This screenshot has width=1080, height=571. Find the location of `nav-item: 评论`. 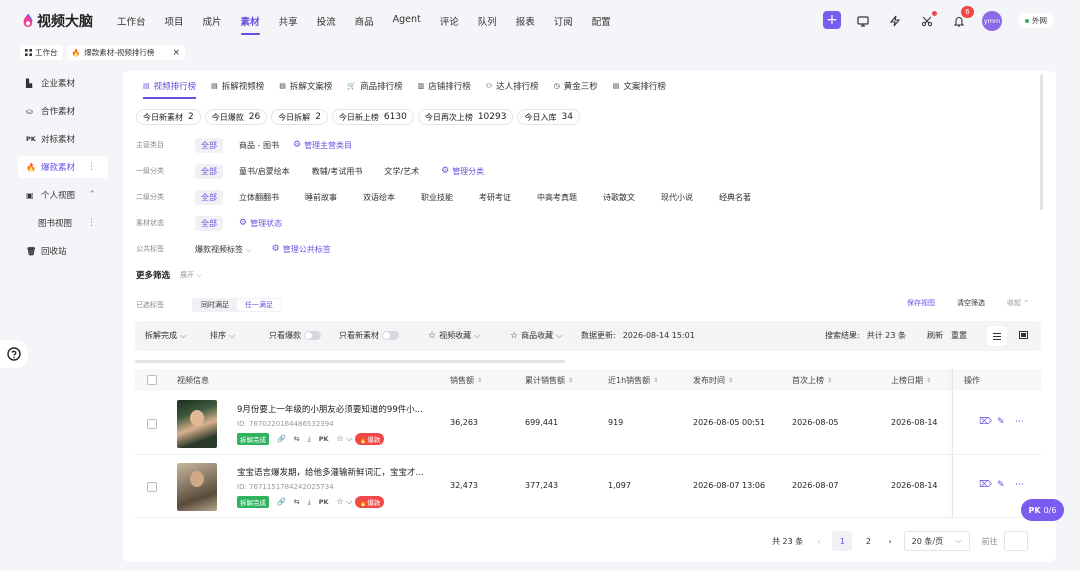

nav-item: 评论 is located at coordinates (449, 21).